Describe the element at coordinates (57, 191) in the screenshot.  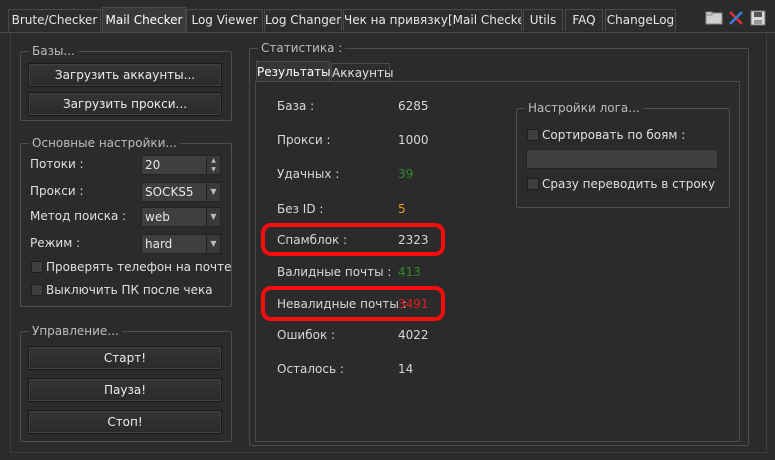
I see `proxy-label: Прокси :` at that location.